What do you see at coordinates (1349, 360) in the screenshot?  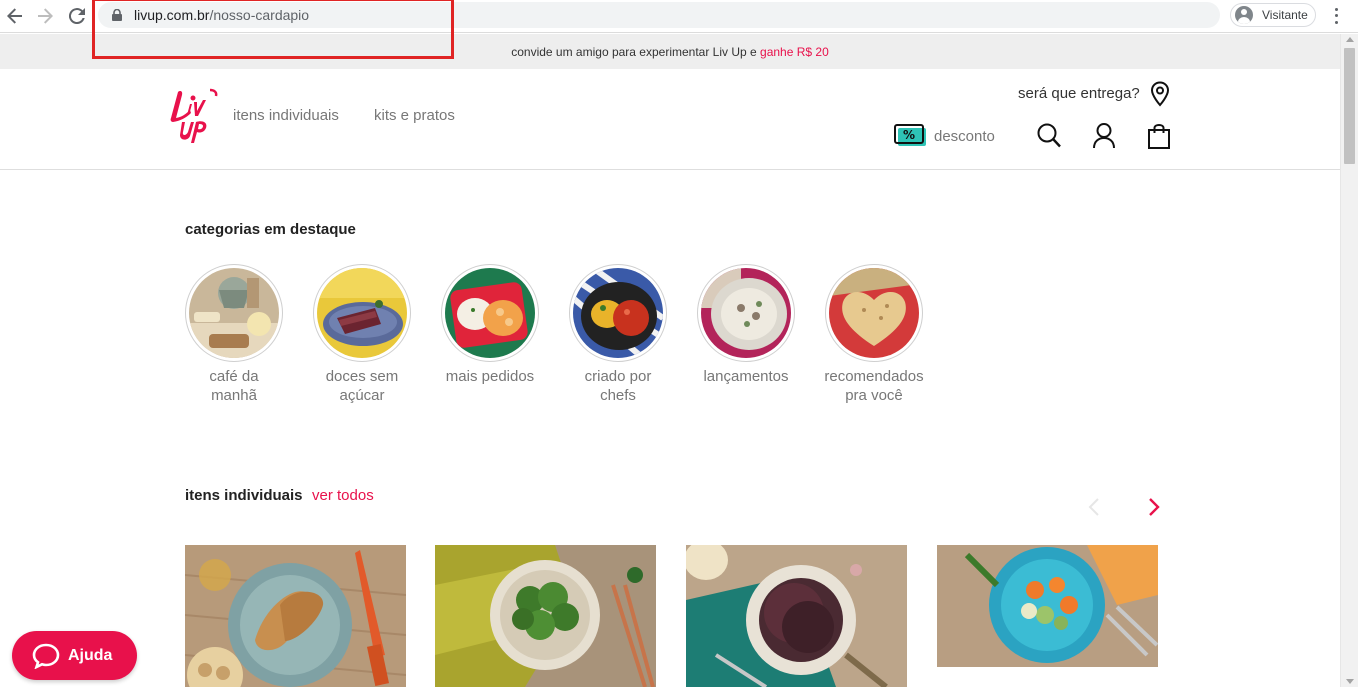 I see `page-scrollbar` at bounding box center [1349, 360].